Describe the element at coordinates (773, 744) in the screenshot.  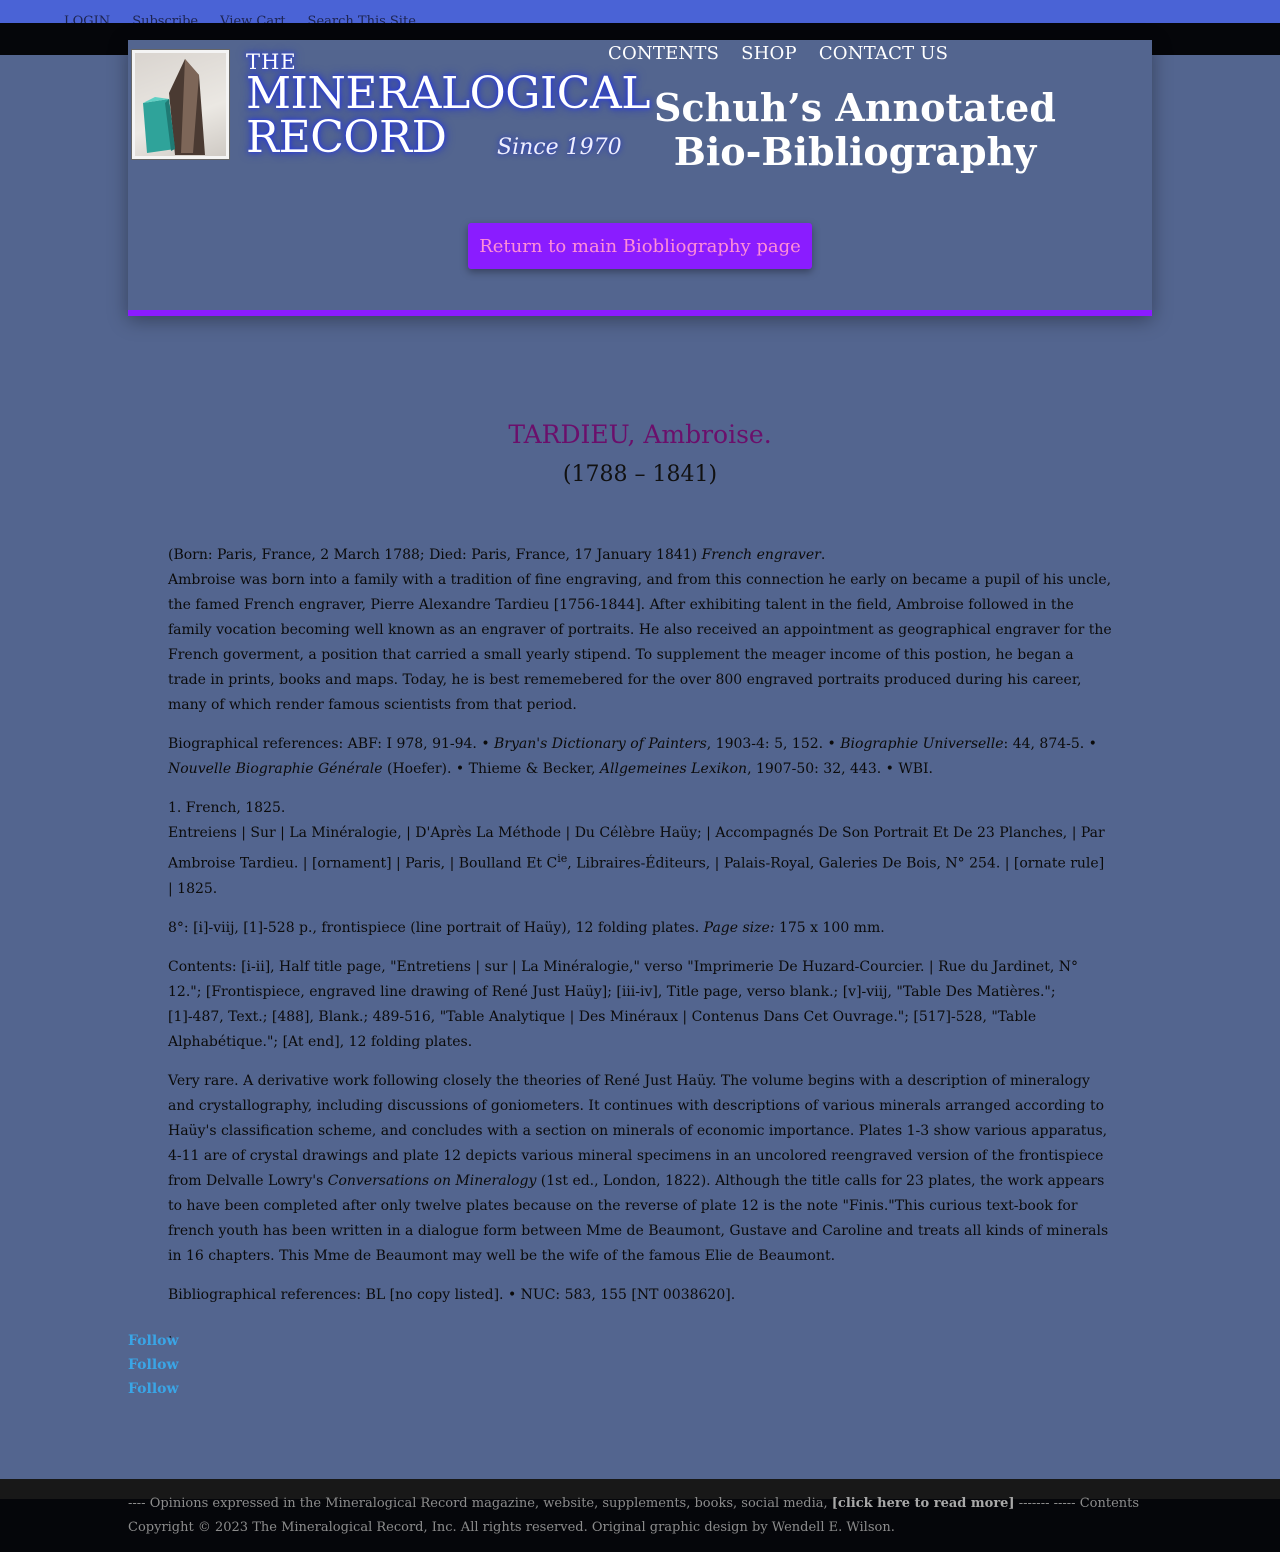
I see `ref-sep-1: , 1903-4: 5, 152. •` at that location.